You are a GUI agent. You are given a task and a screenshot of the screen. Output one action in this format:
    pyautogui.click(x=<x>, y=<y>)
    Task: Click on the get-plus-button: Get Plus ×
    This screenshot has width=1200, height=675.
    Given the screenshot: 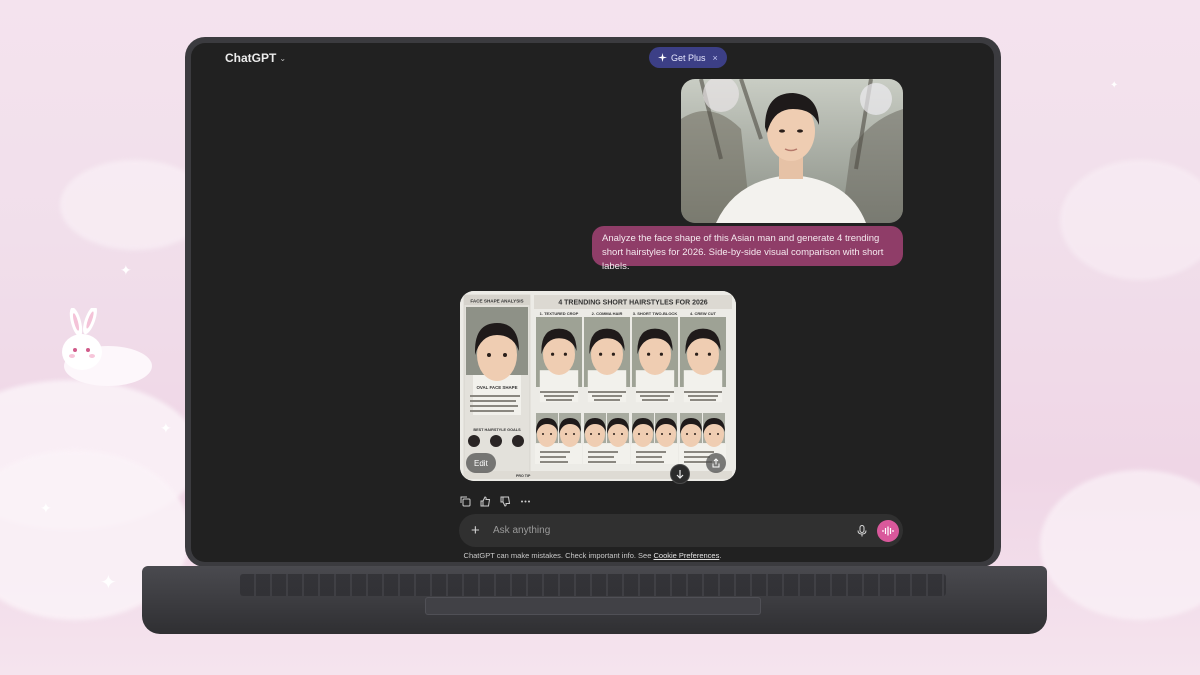 What is the action you would take?
    pyautogui.click(x=688, y=57)
    